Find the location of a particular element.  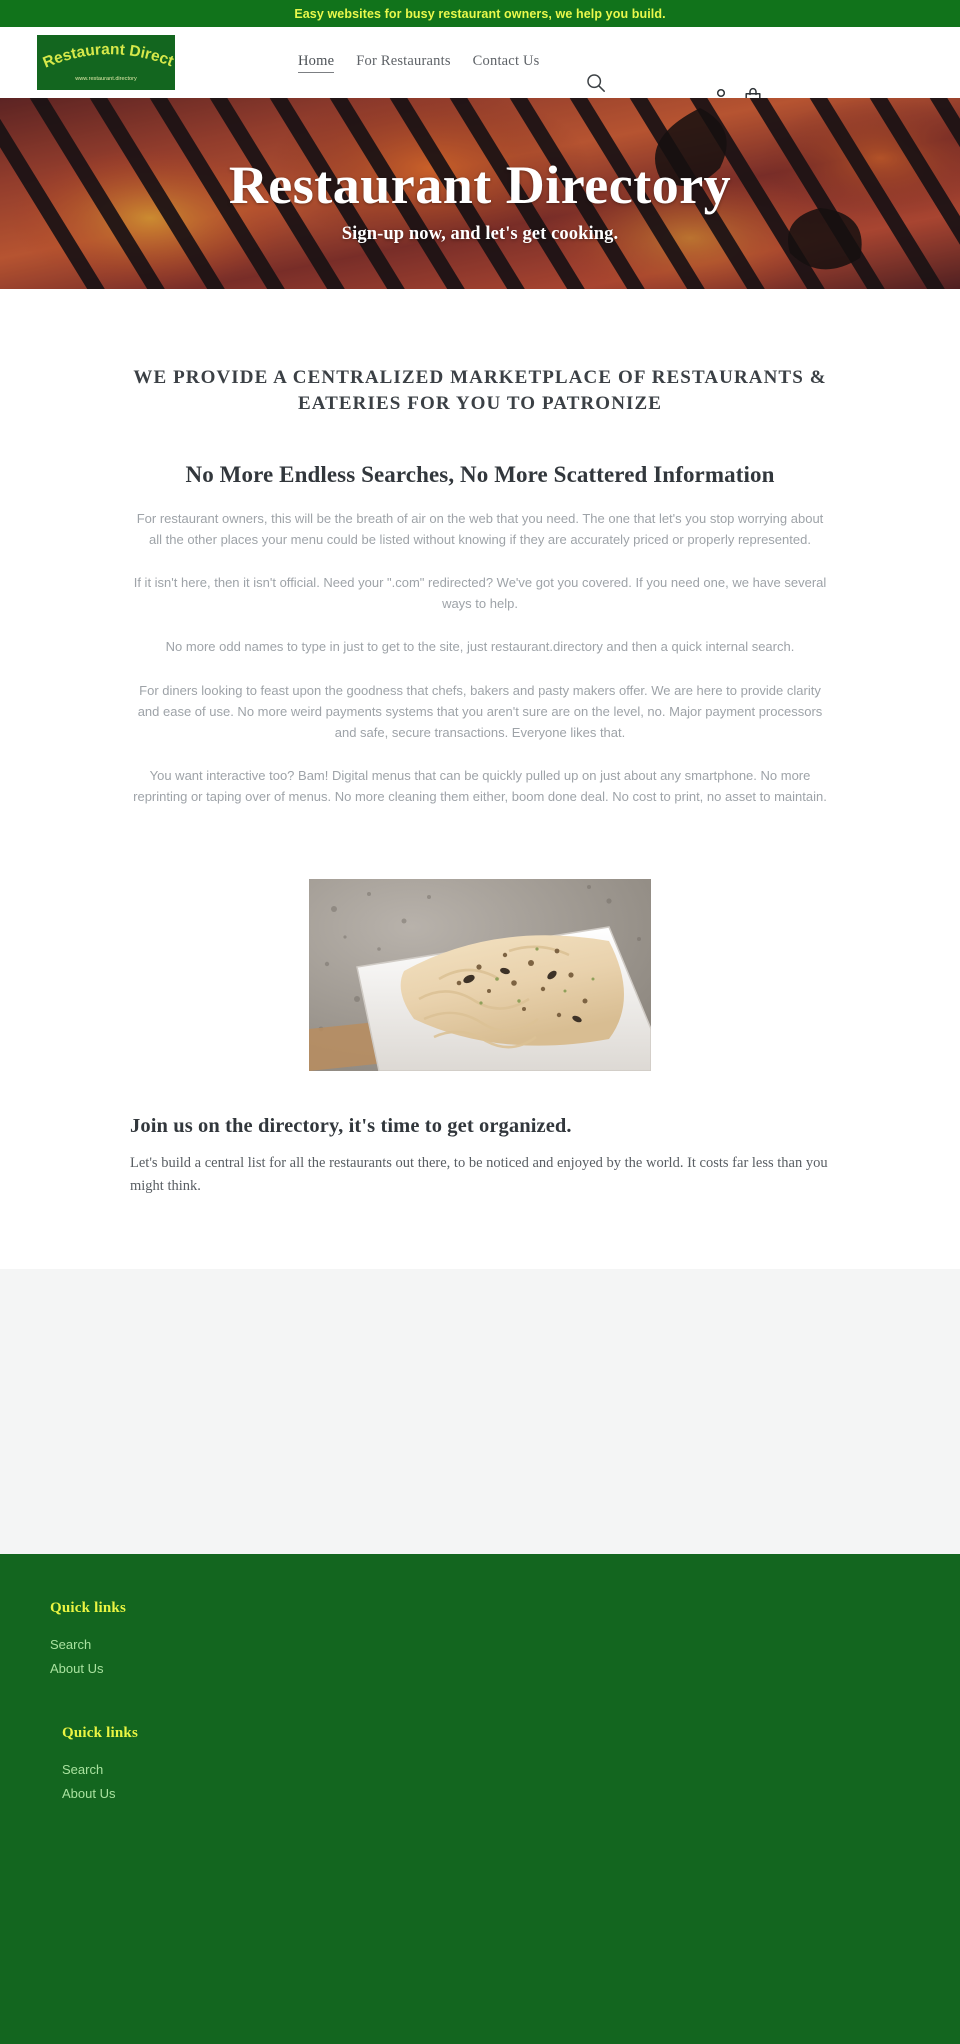

svg-text: www.restaurant.directory is located at coordinates (105, 79).